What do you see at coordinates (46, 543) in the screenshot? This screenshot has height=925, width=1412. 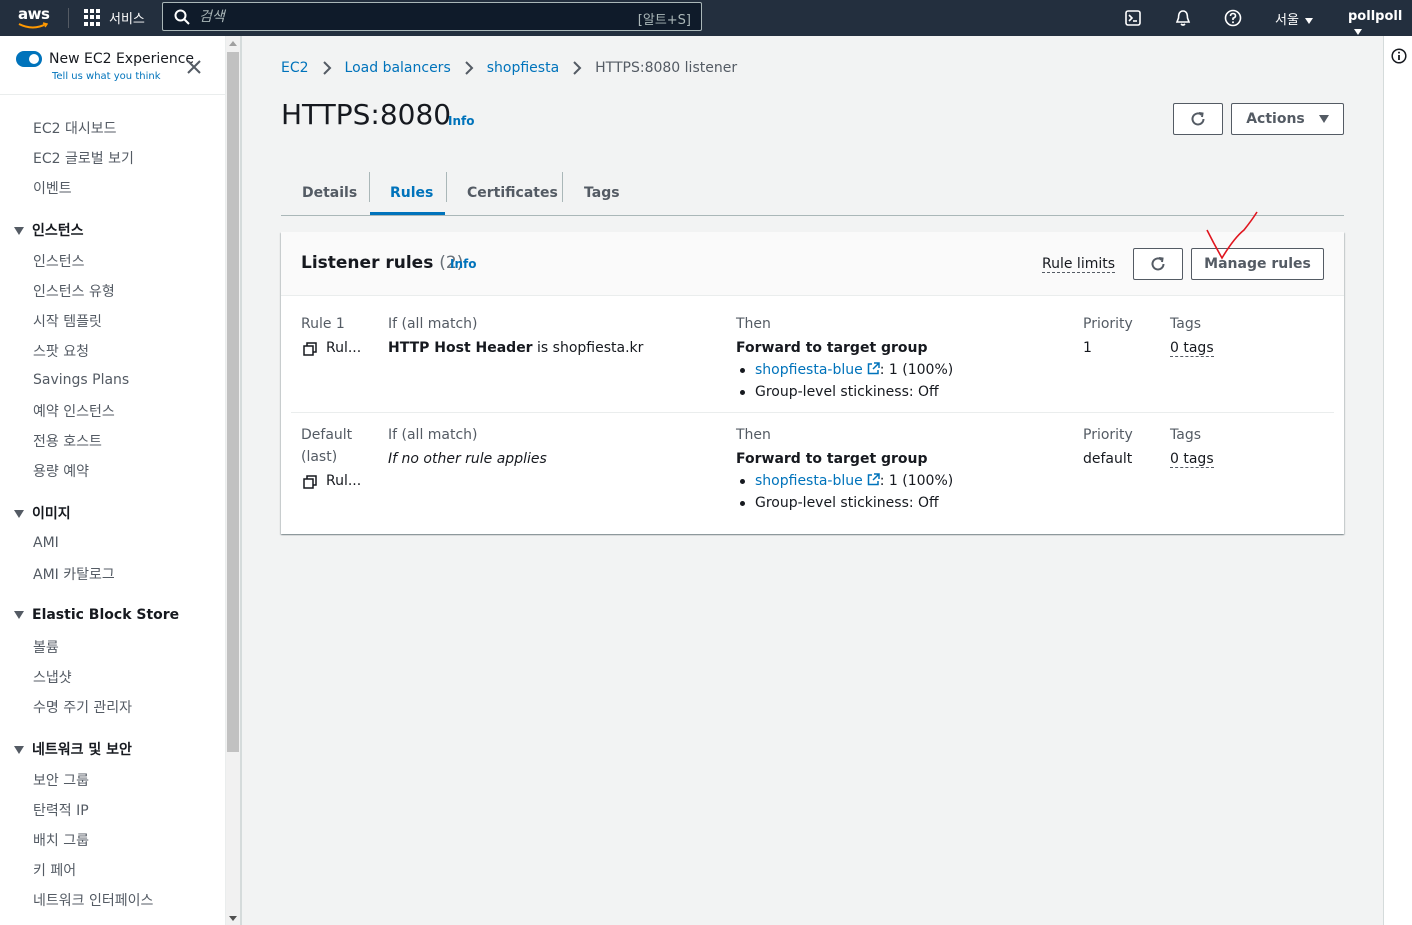 I see `sidebar-item-ami: AMI` at bounding box center [46, 543].